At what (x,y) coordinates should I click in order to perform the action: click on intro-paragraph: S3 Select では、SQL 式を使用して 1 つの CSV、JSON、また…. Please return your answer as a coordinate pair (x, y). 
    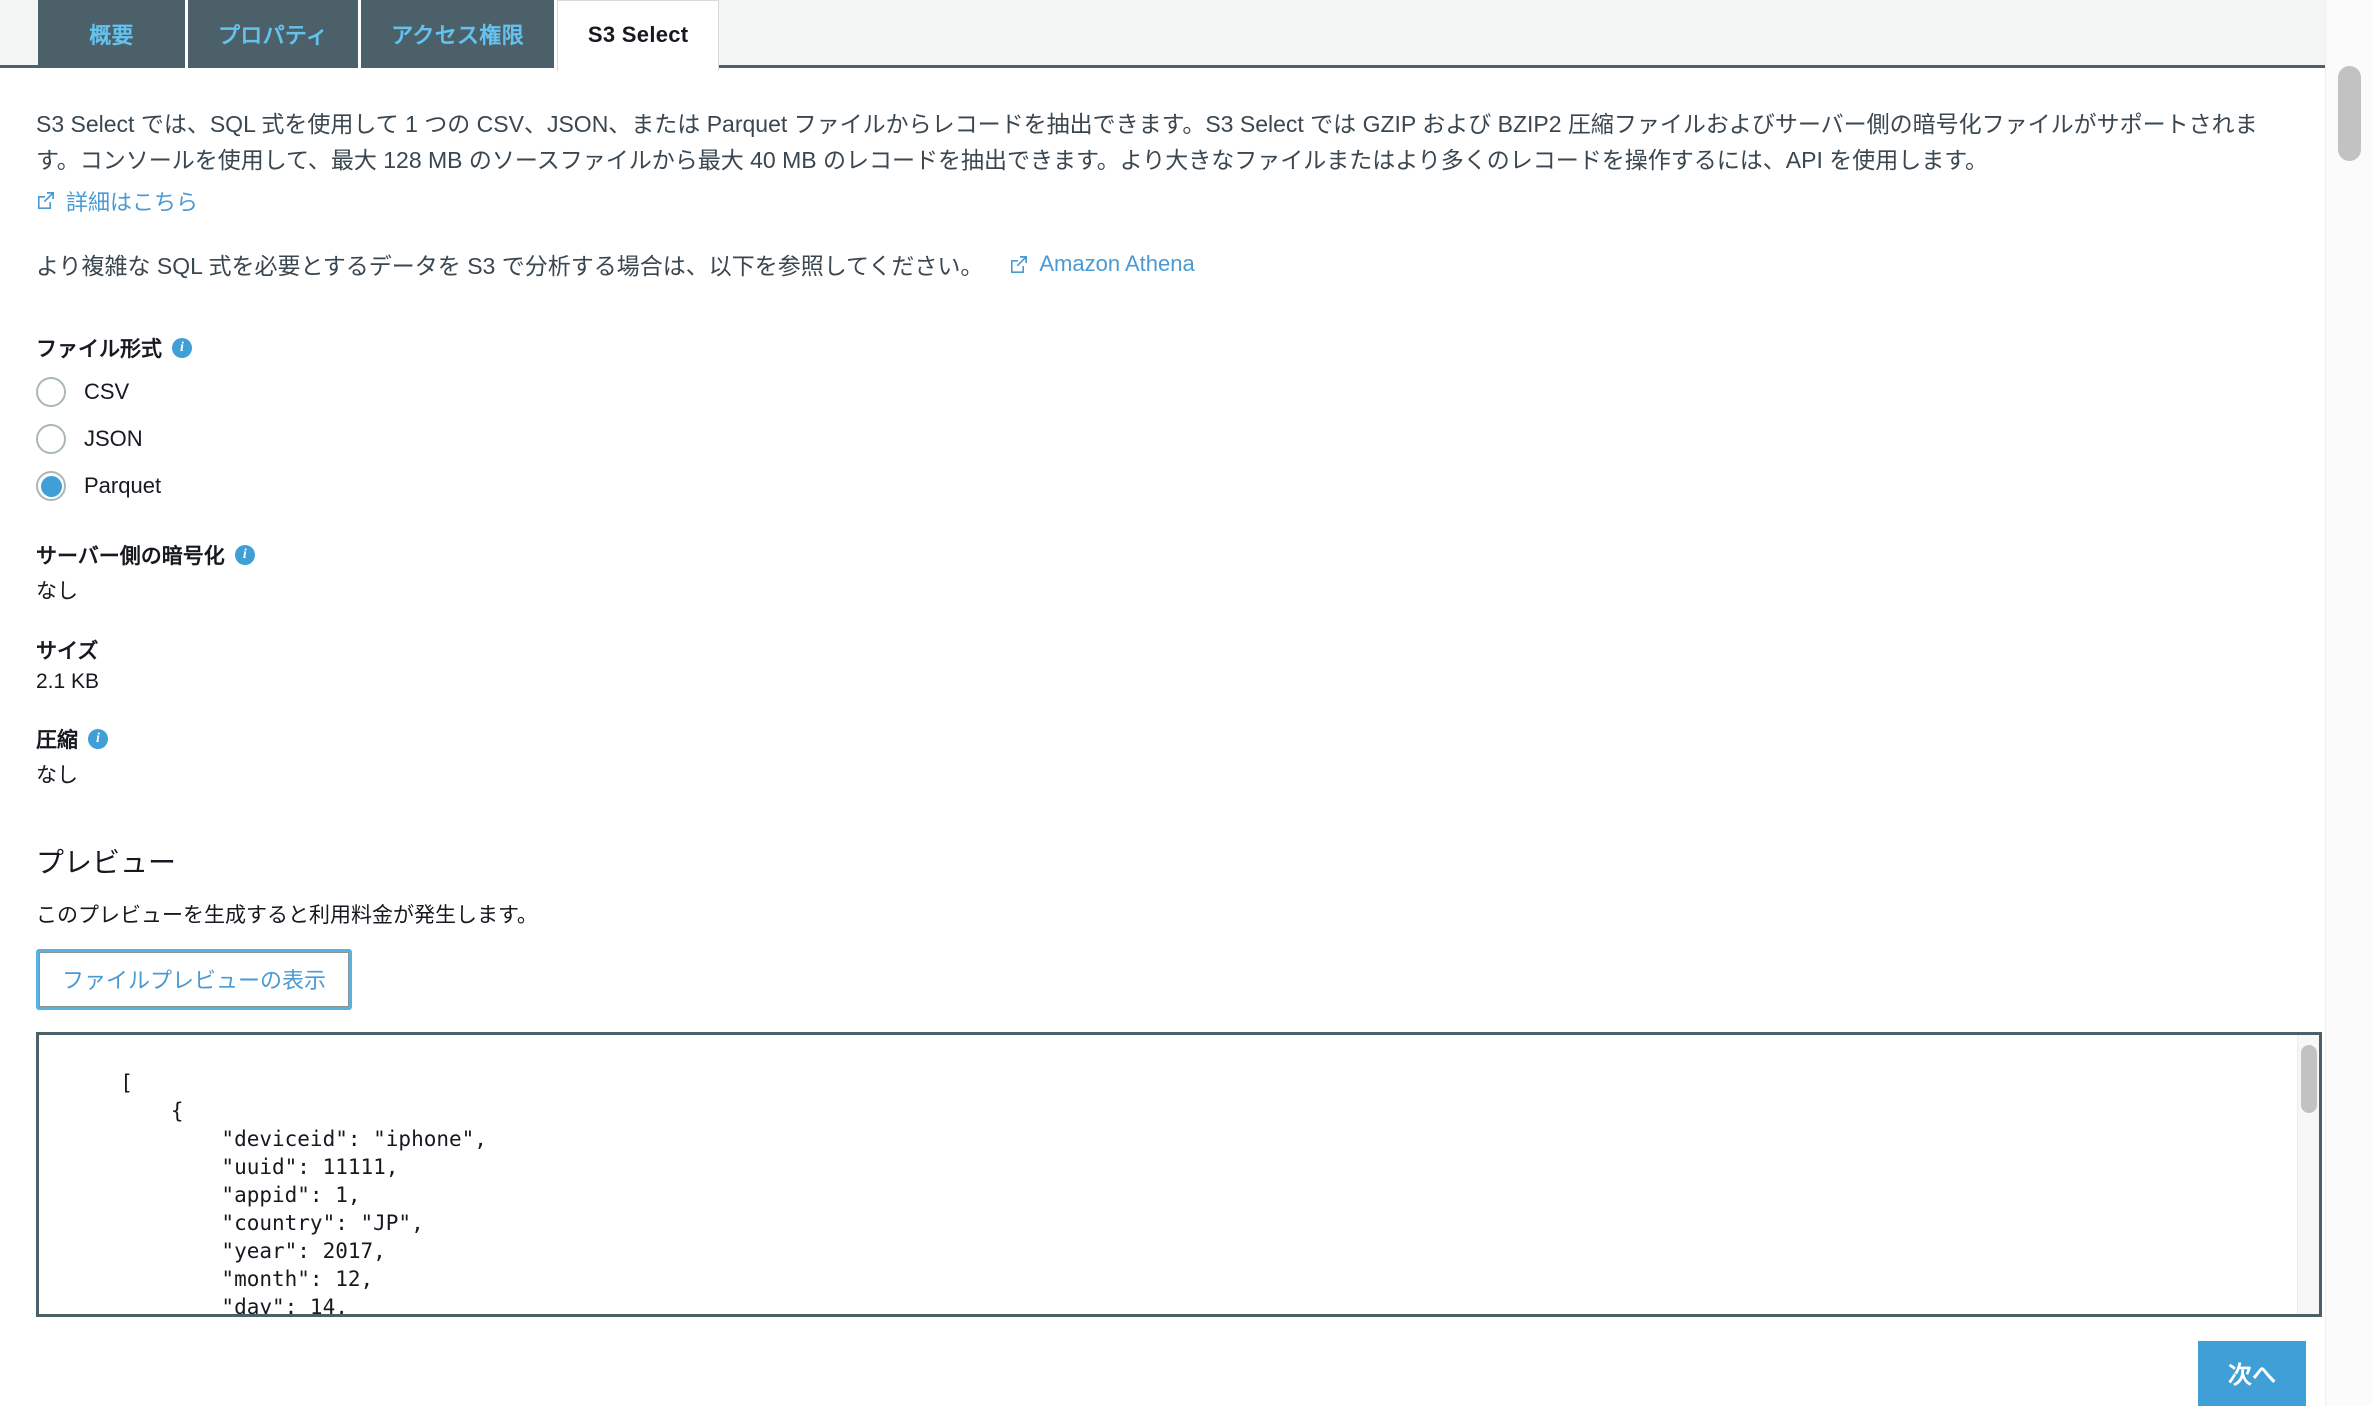
    Looking at the image, I should click on (1147, 142).